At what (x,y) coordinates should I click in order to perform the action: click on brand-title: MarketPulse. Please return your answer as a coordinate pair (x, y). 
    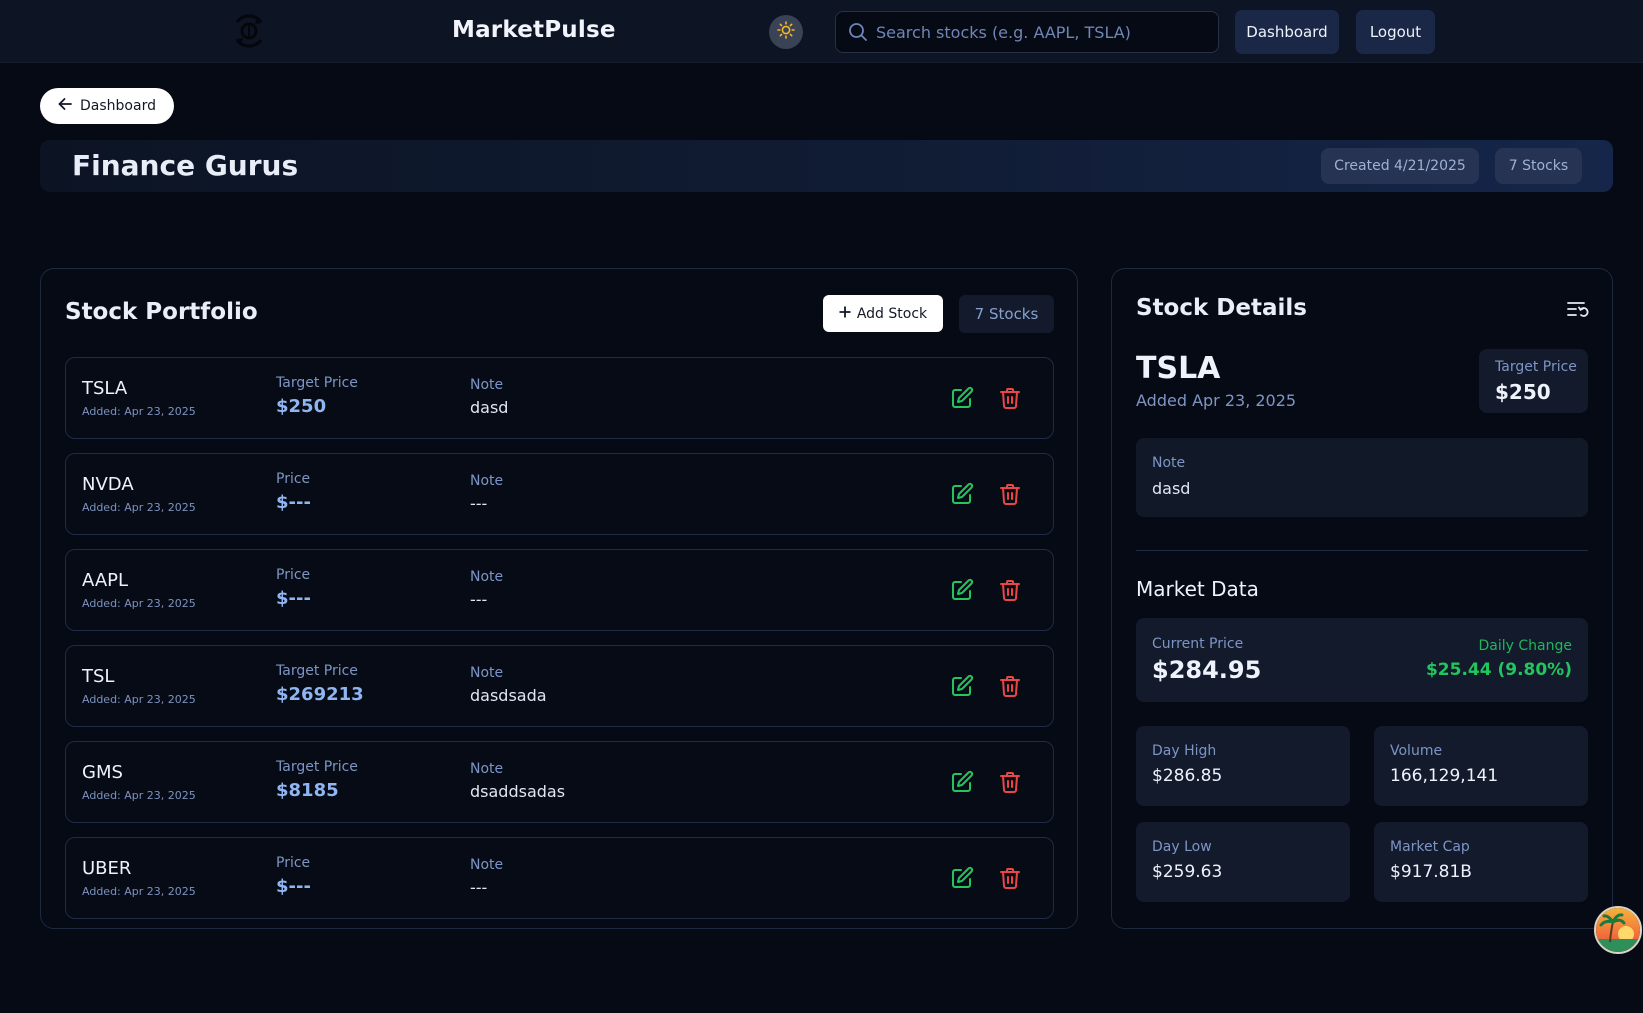
    Looking at the image, I should click on (534, 30).